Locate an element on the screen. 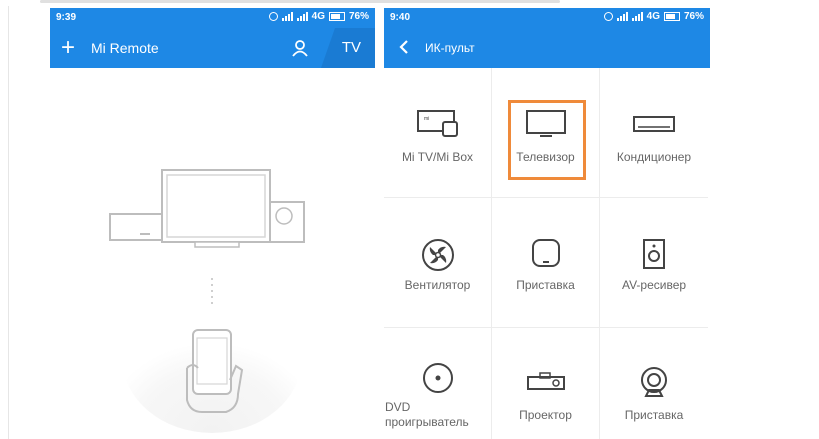  tab-tv: TV is located at coordinates (348, 48).